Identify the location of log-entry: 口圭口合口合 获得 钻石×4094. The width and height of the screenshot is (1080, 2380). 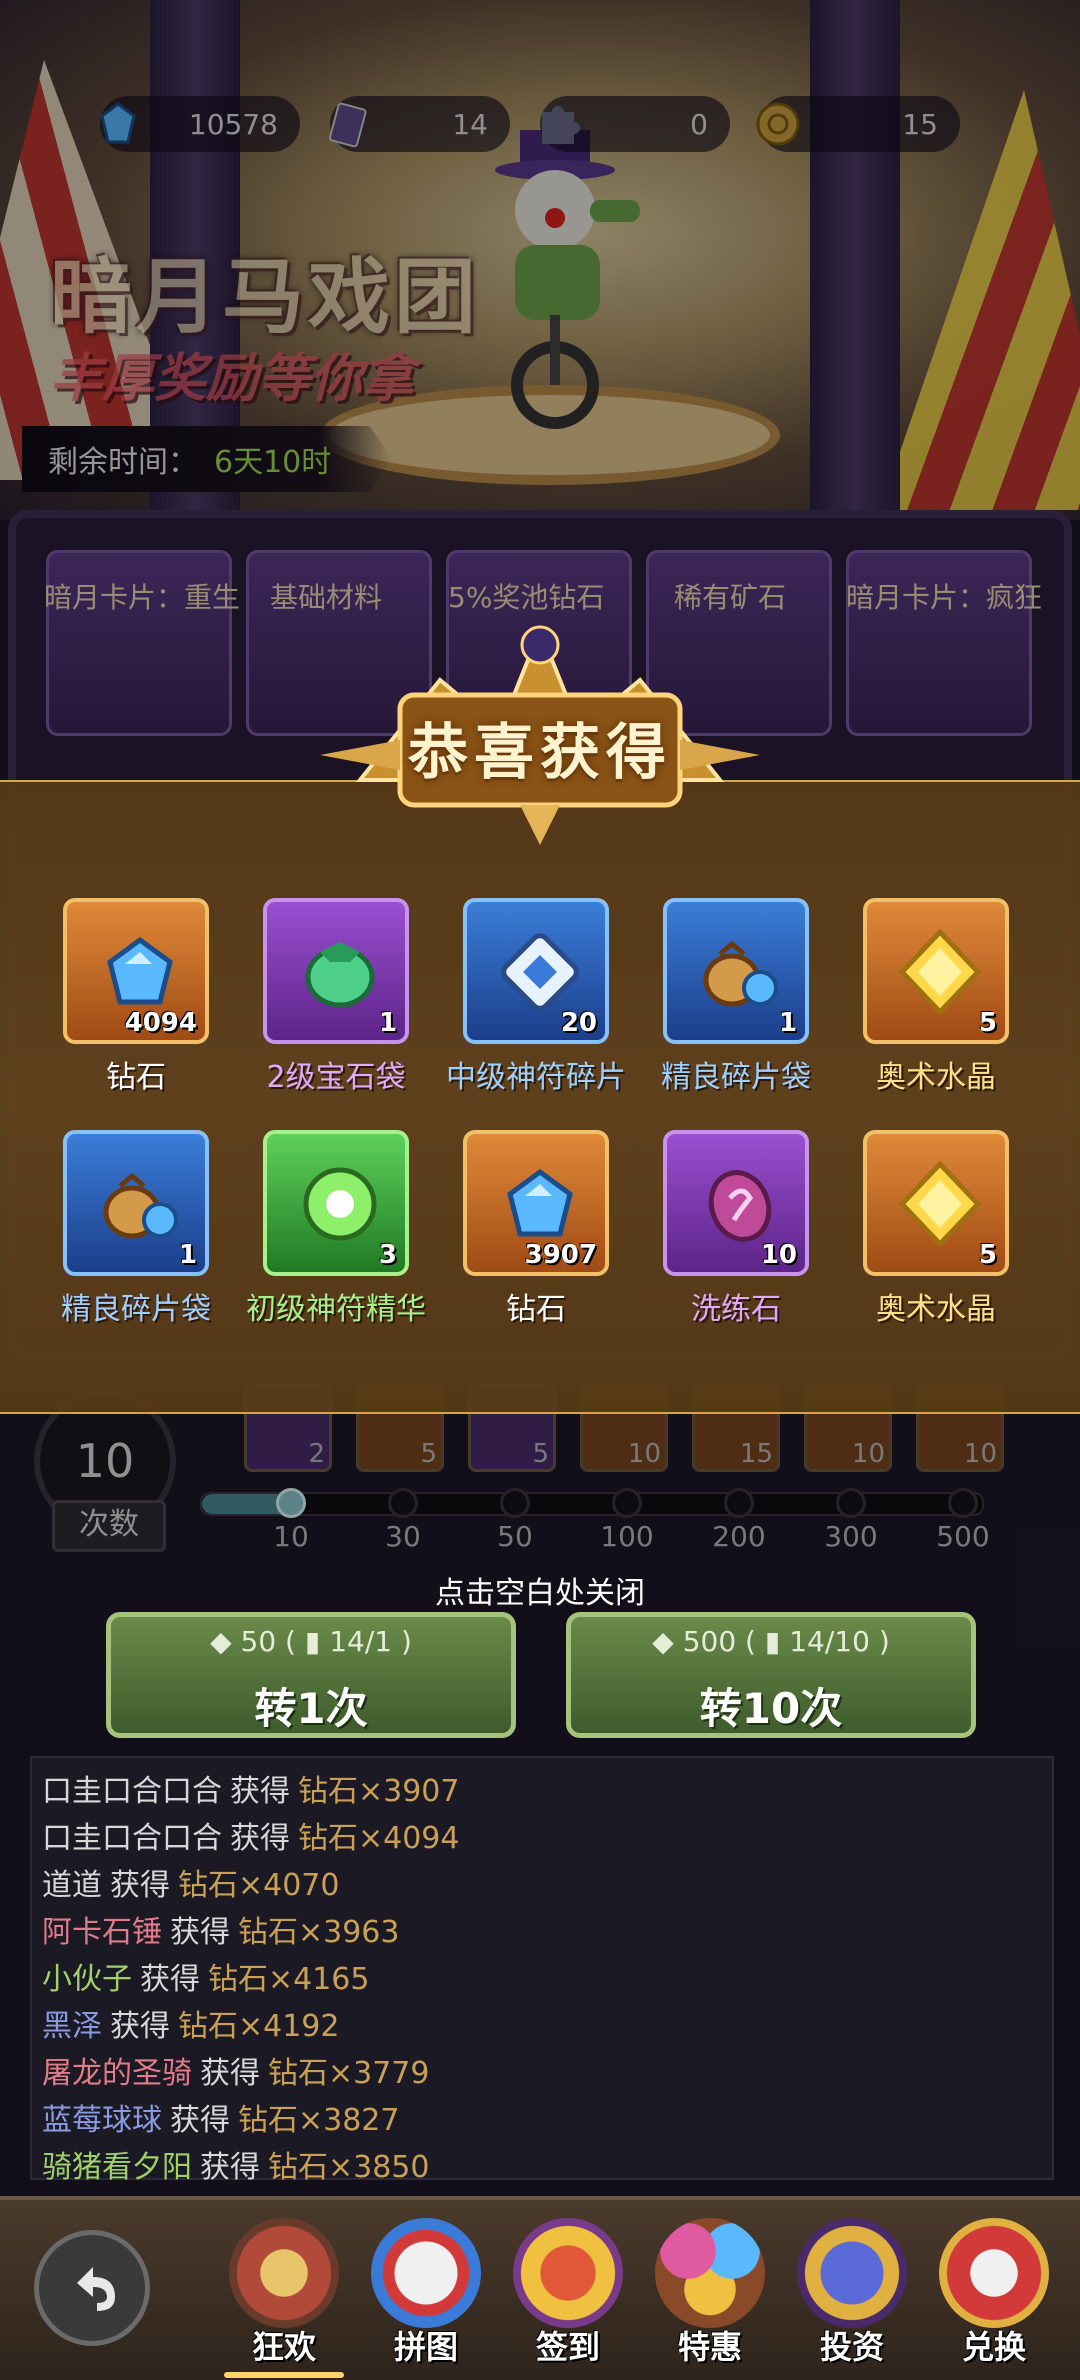
(251, 1838).